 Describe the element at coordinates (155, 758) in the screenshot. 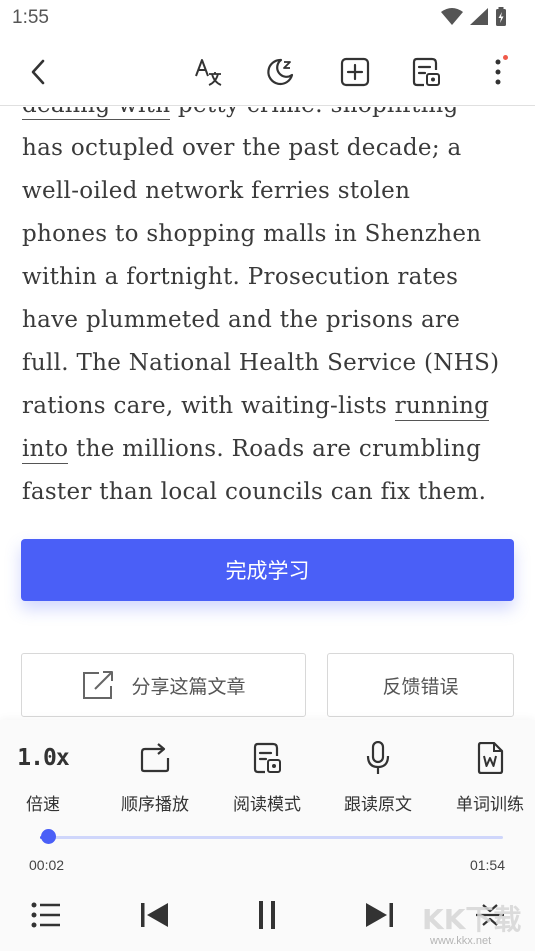

I see `repeat-icon` at that location.